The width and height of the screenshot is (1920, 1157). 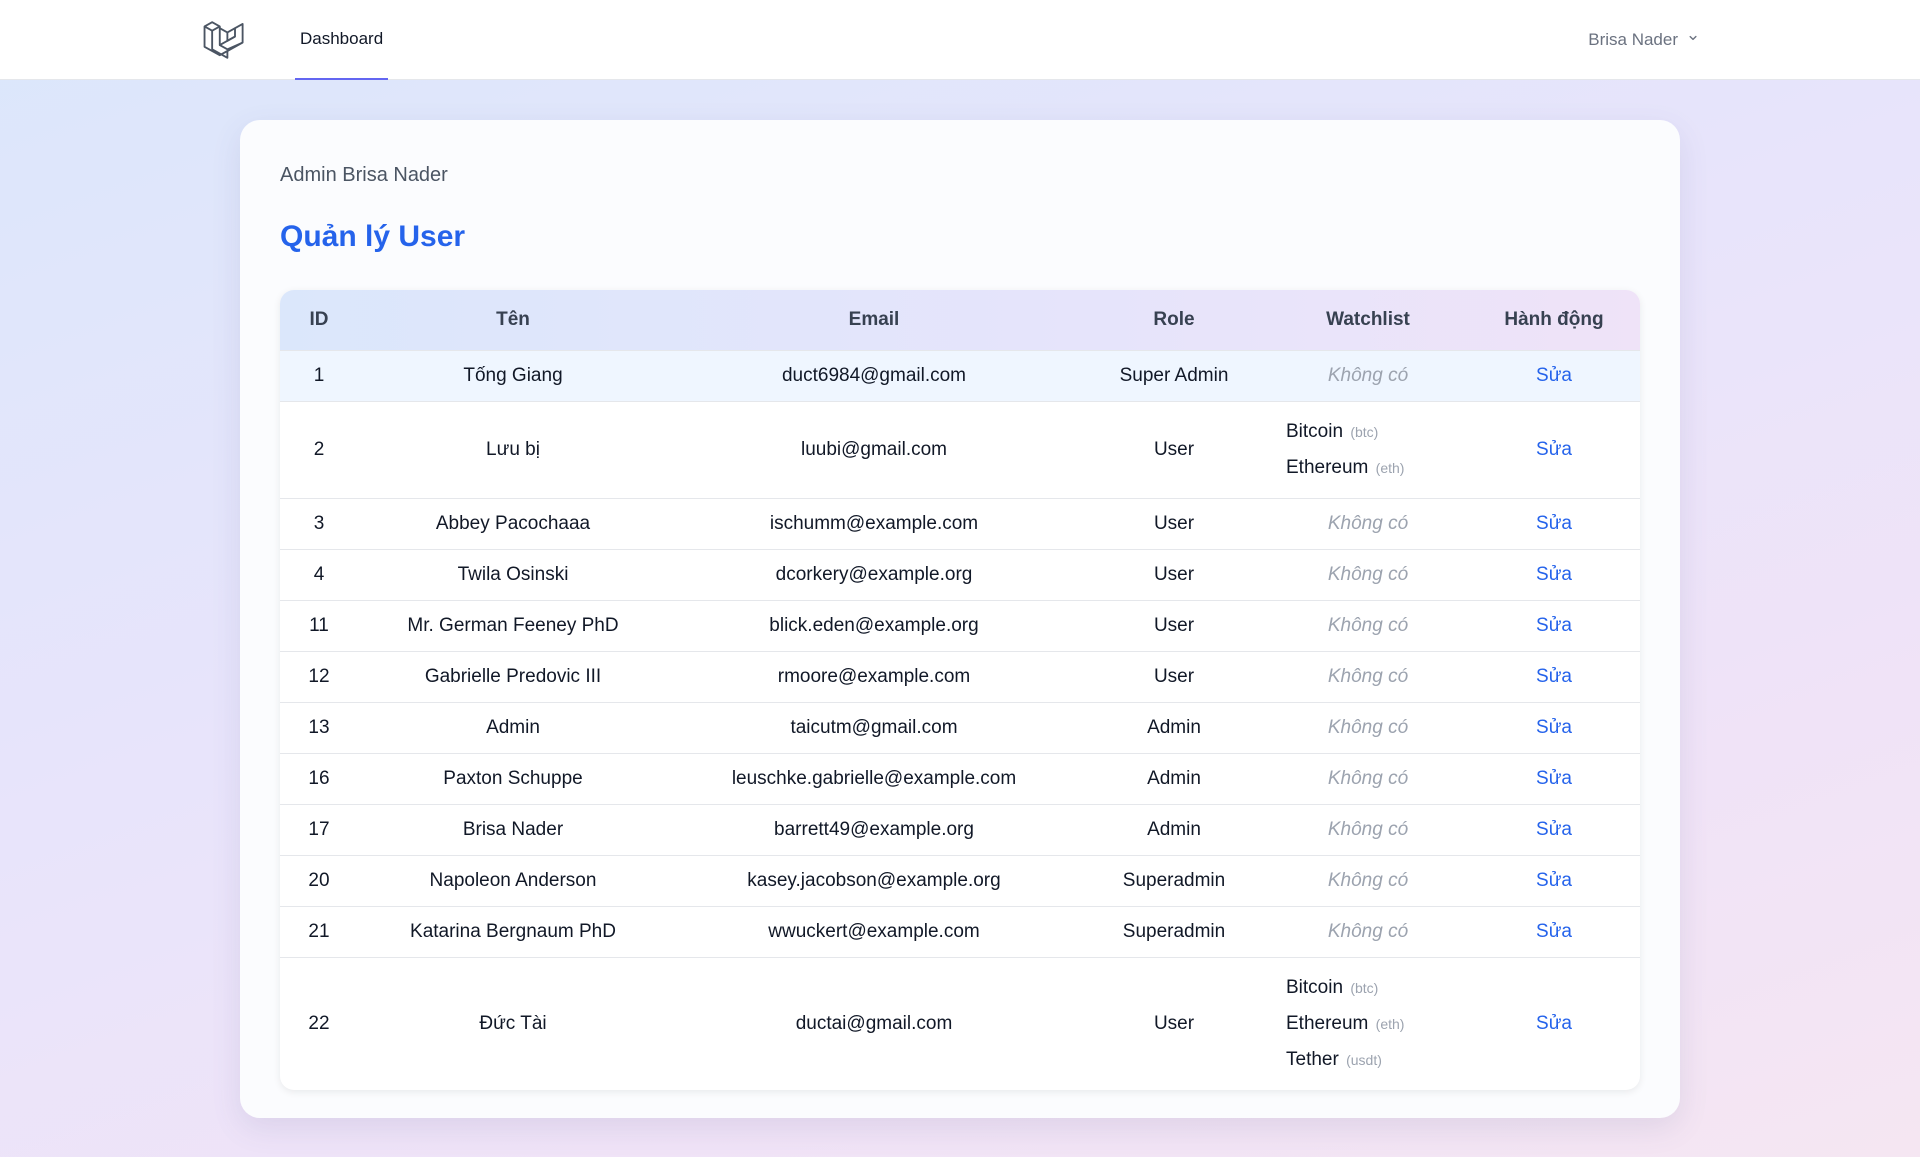 What do you see at coordinates (874, 931) in the screenshot?
I see `cell-email: wwuckert@example.com` at bounding box center [874, 931].